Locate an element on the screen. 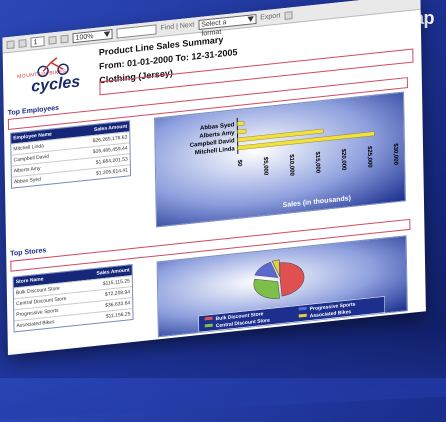 The image size is (446, 422). company-logo: MOUNTAIN BIKES cycles is located at coordinates (52, 76).